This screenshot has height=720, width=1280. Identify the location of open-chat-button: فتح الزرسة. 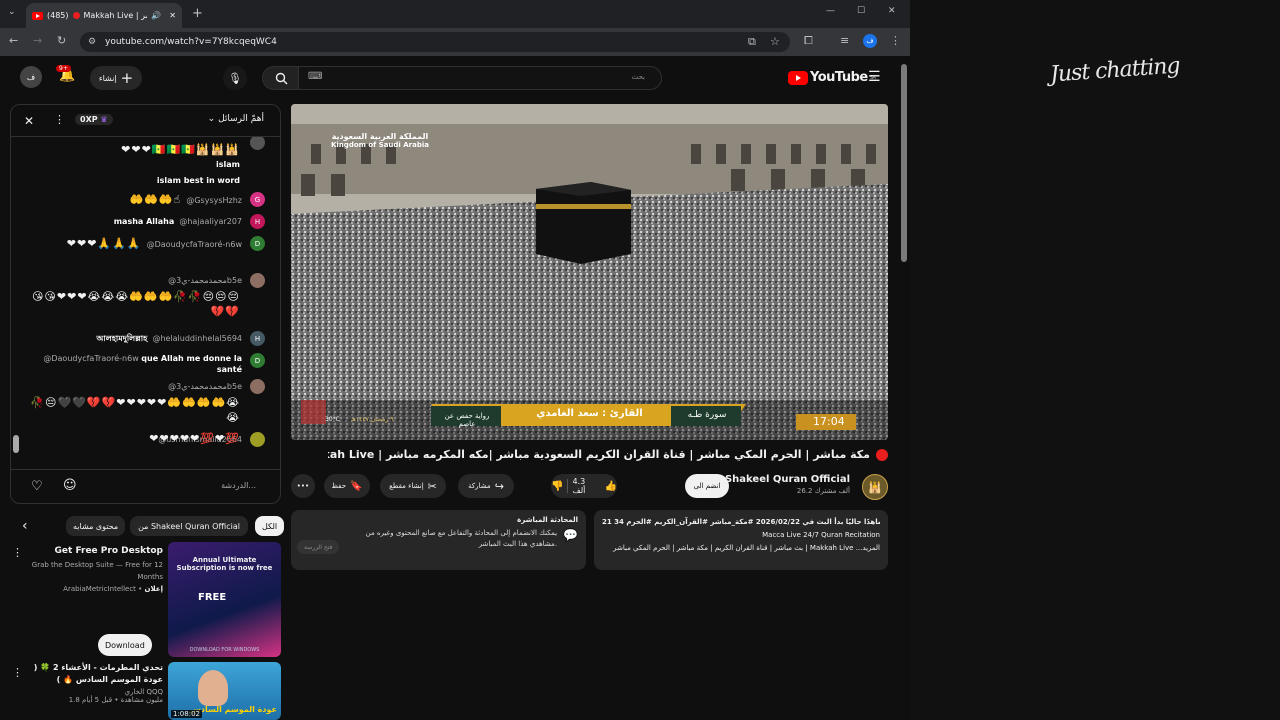
(318, 547).